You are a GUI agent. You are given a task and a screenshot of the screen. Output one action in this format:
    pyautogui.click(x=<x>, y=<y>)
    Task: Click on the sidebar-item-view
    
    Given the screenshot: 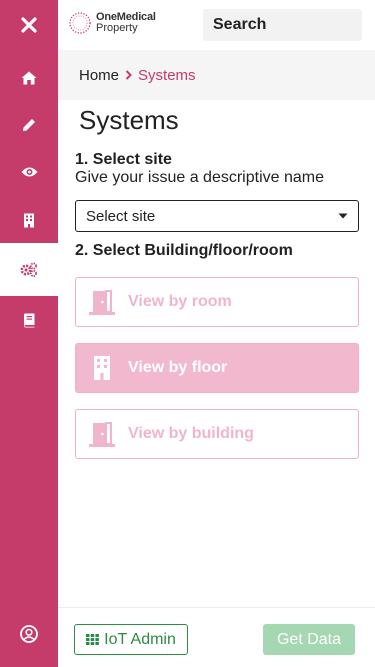 What is the action you would take?
    pyautogui.click(x=29, y=172)
    